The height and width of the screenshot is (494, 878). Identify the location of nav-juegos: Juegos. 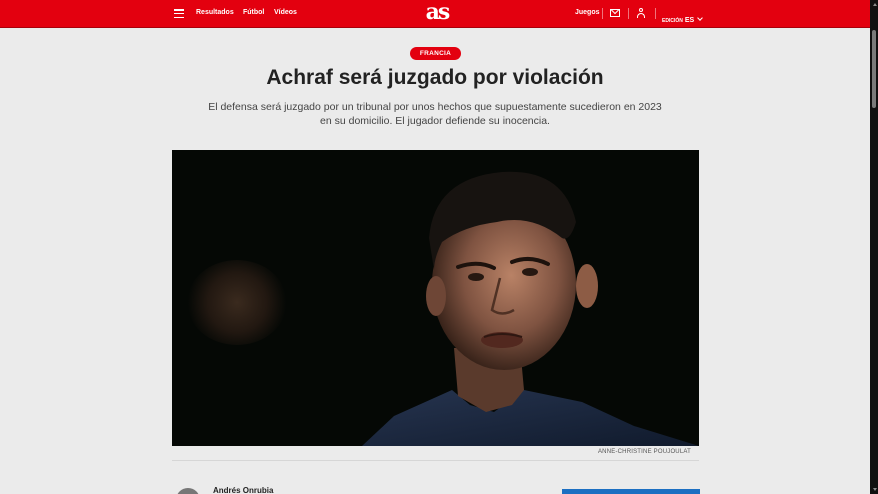
(587, 12).